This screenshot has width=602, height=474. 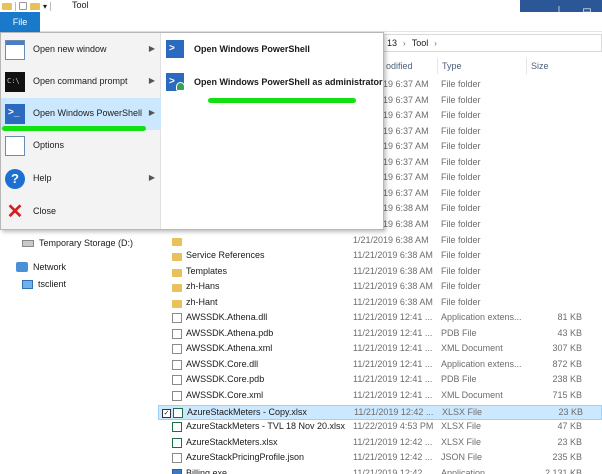 I want to click on file-size: 307 KB, so click(x=567, y=348).